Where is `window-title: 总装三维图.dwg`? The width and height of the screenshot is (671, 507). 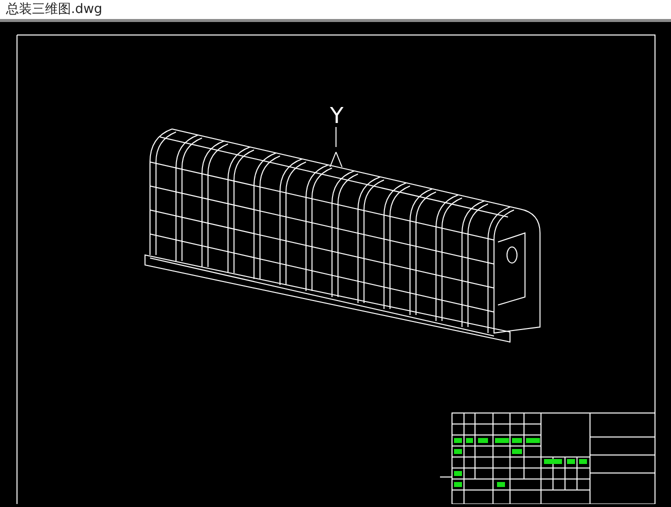
window-title: 总装三维图.dwg is located at coordinates (54, 9).